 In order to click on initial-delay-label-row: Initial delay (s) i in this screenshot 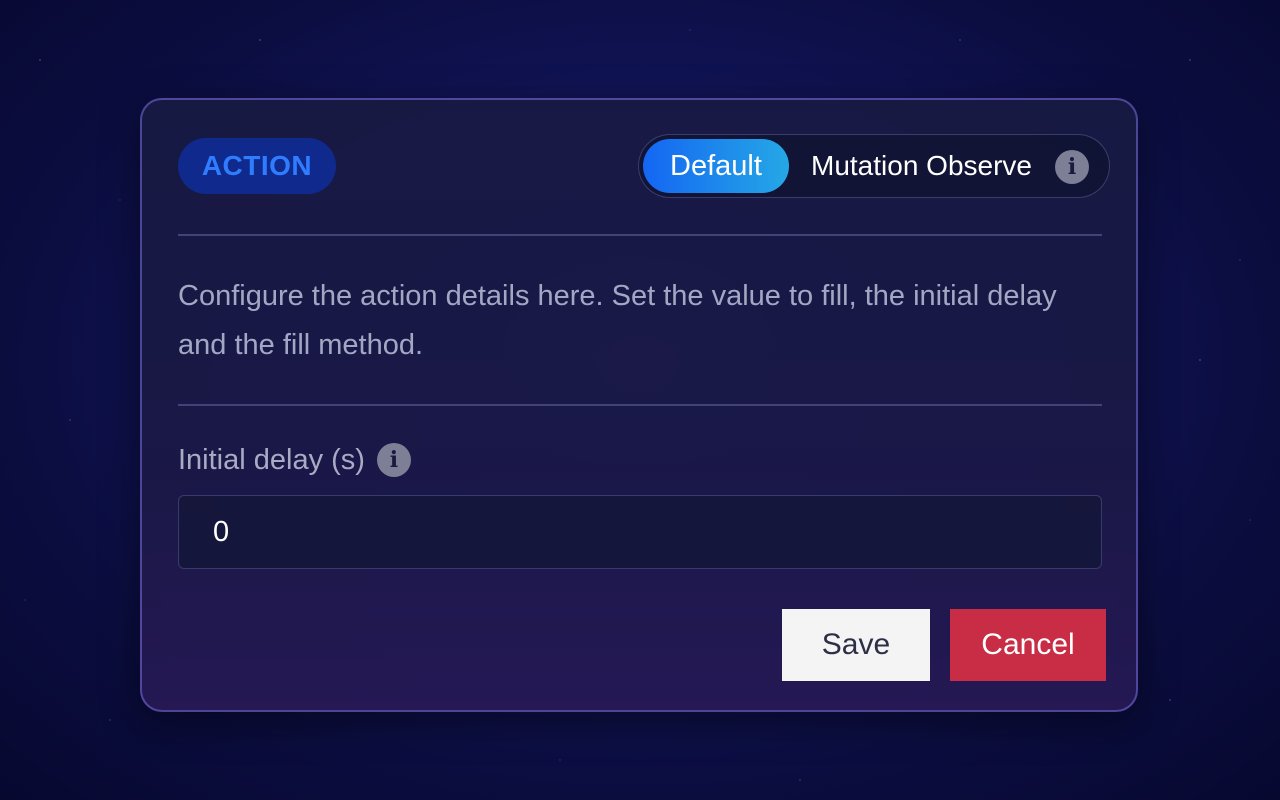, I will do `click(294, 460)`.